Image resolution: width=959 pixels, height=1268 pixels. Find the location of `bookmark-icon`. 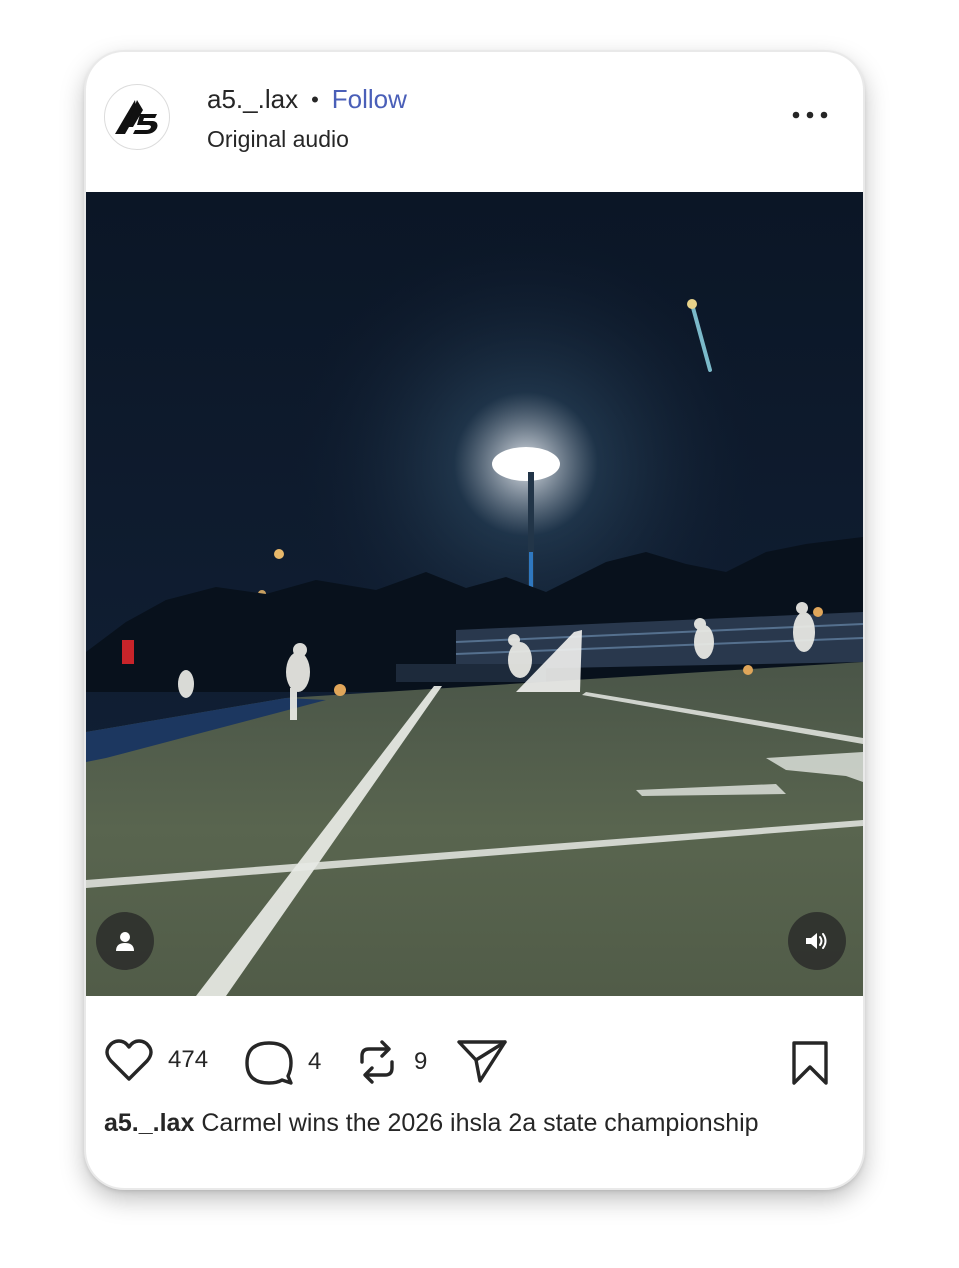

bookmark-icon is located at coordinates (810, 1063).